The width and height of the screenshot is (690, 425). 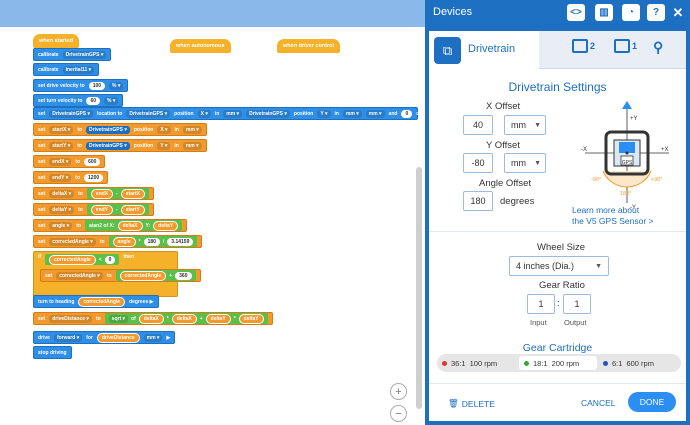 What do you see at coordinates (478, 163) in the screenshot?
I see `y-offset-input: -80` at bounding box center [478, 163].